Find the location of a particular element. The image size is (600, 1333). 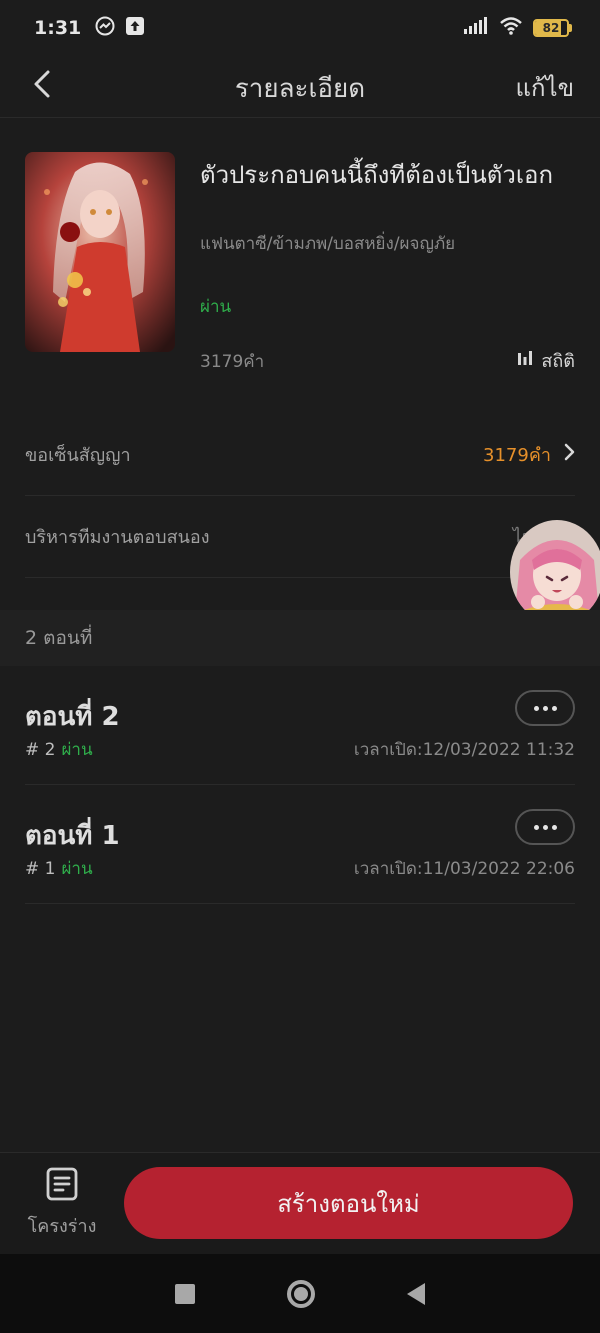

upload-icon is located at coordinates (135, 28).